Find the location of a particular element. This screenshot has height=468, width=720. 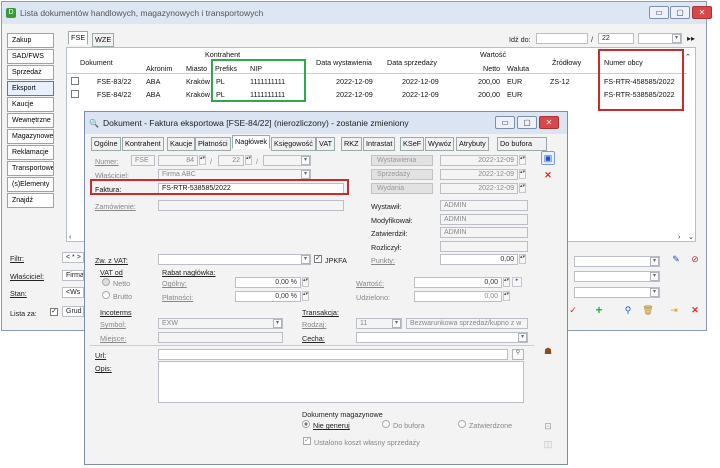

symbol-dropdown: ▾ is located at coordinates (277, 323).